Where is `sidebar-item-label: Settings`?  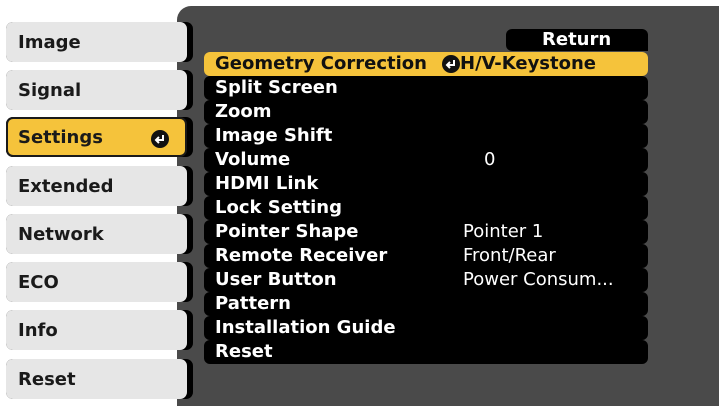
sidebar-item-label: Settings is located at coordinates (60, 137).